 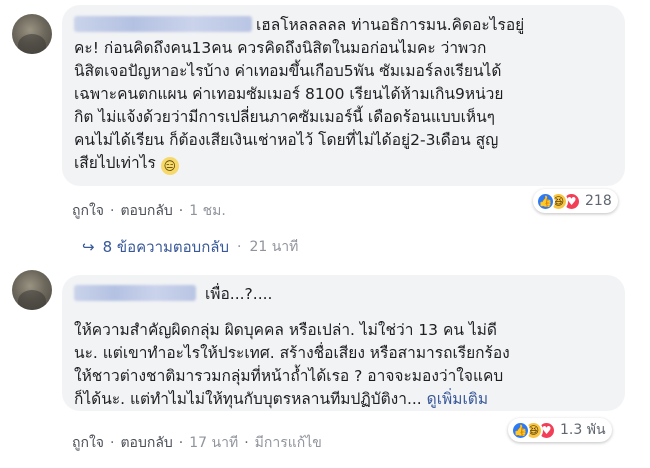 I want to click on comment-2-actions: ถูกใจ · ตอบกลับ · 17 นาที · มีการแก้ไข, so click(x=197, y=443).